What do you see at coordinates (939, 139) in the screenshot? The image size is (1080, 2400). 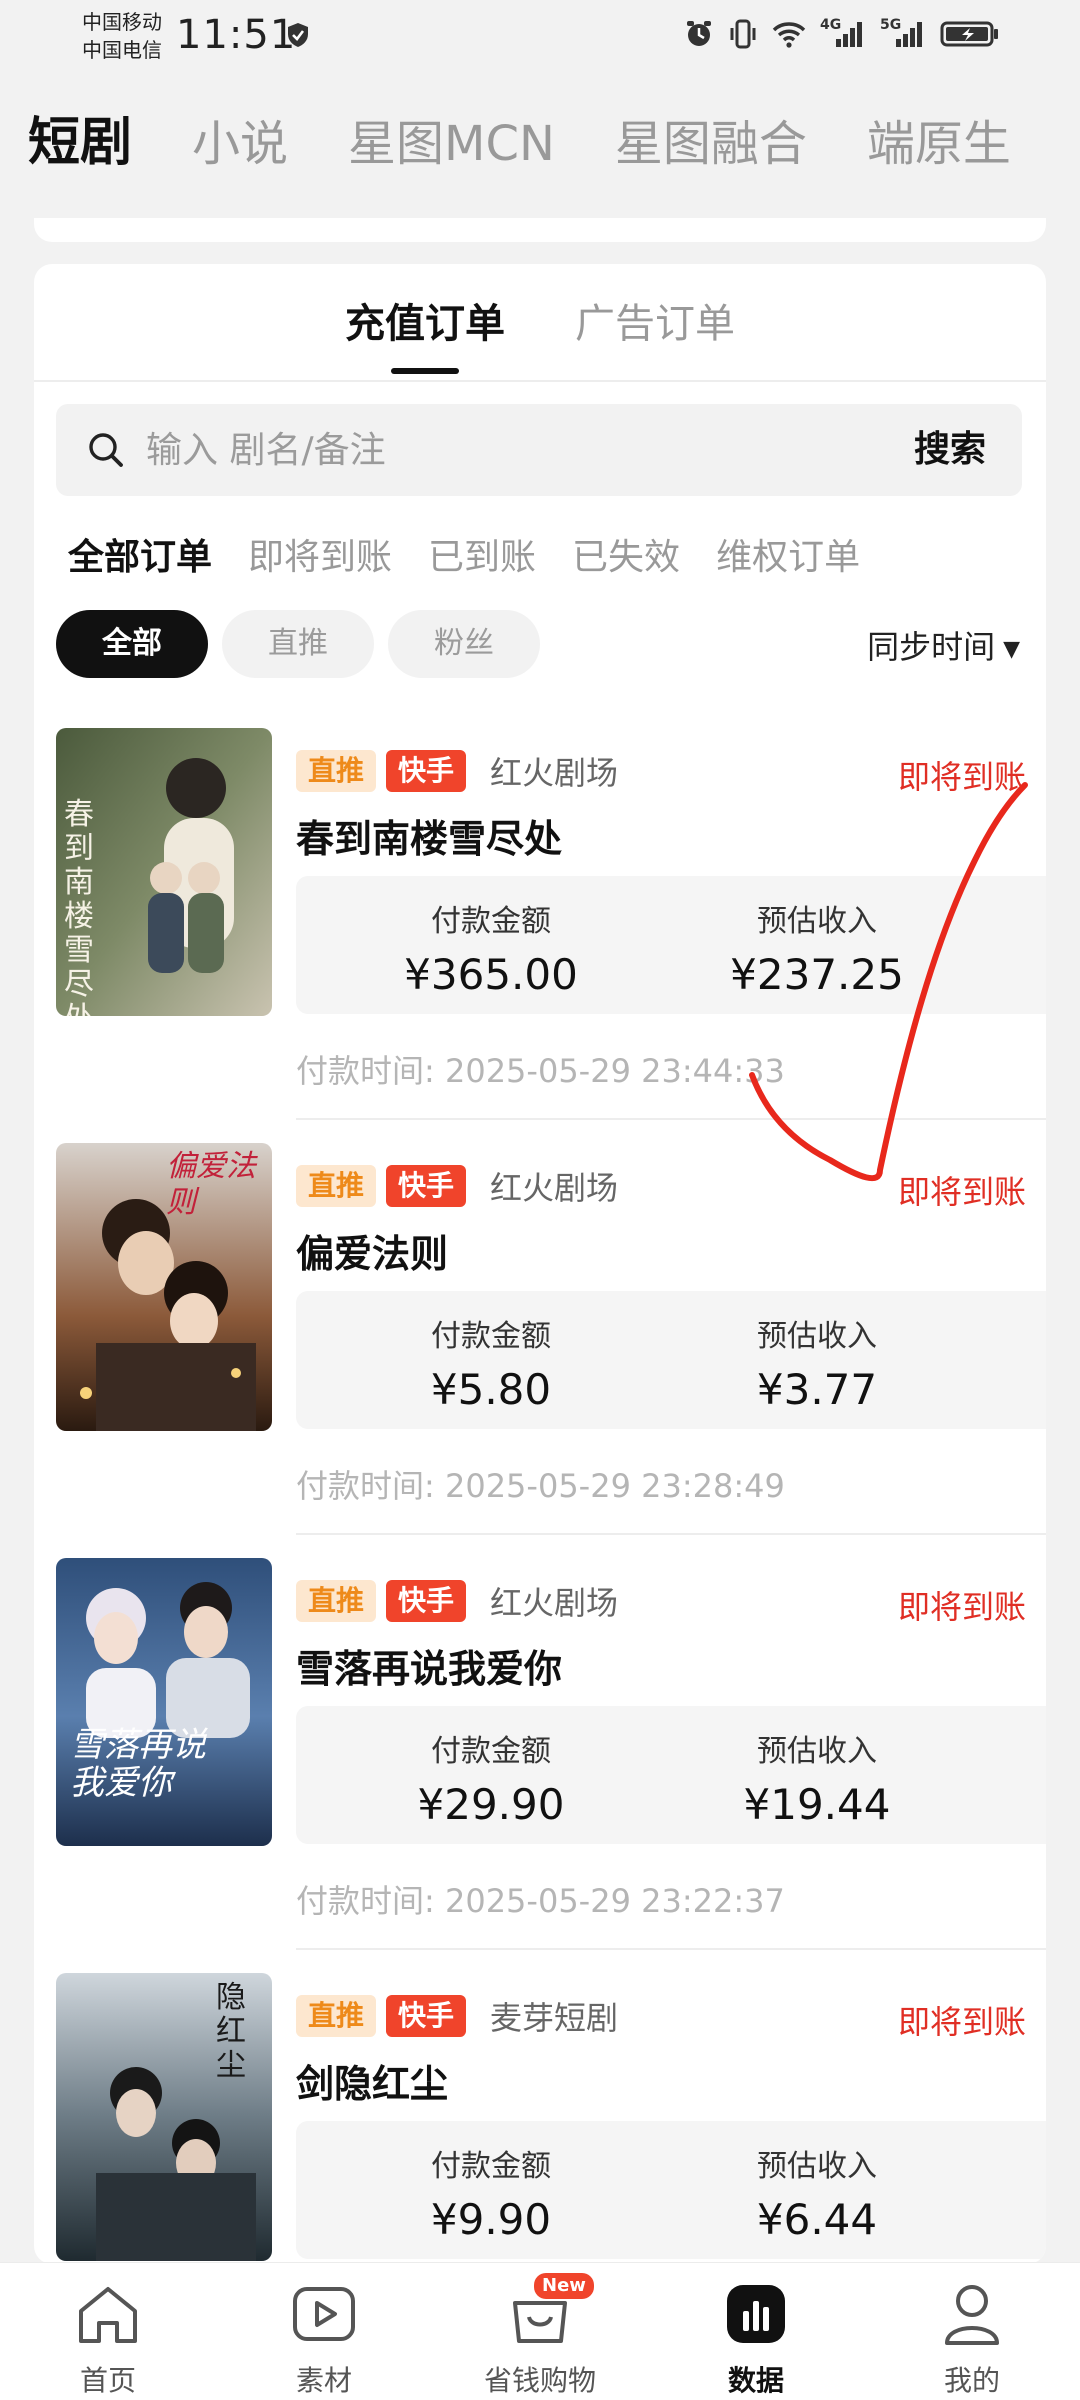 I see `tab-native: 端原生` at bounding box center [939, 139].